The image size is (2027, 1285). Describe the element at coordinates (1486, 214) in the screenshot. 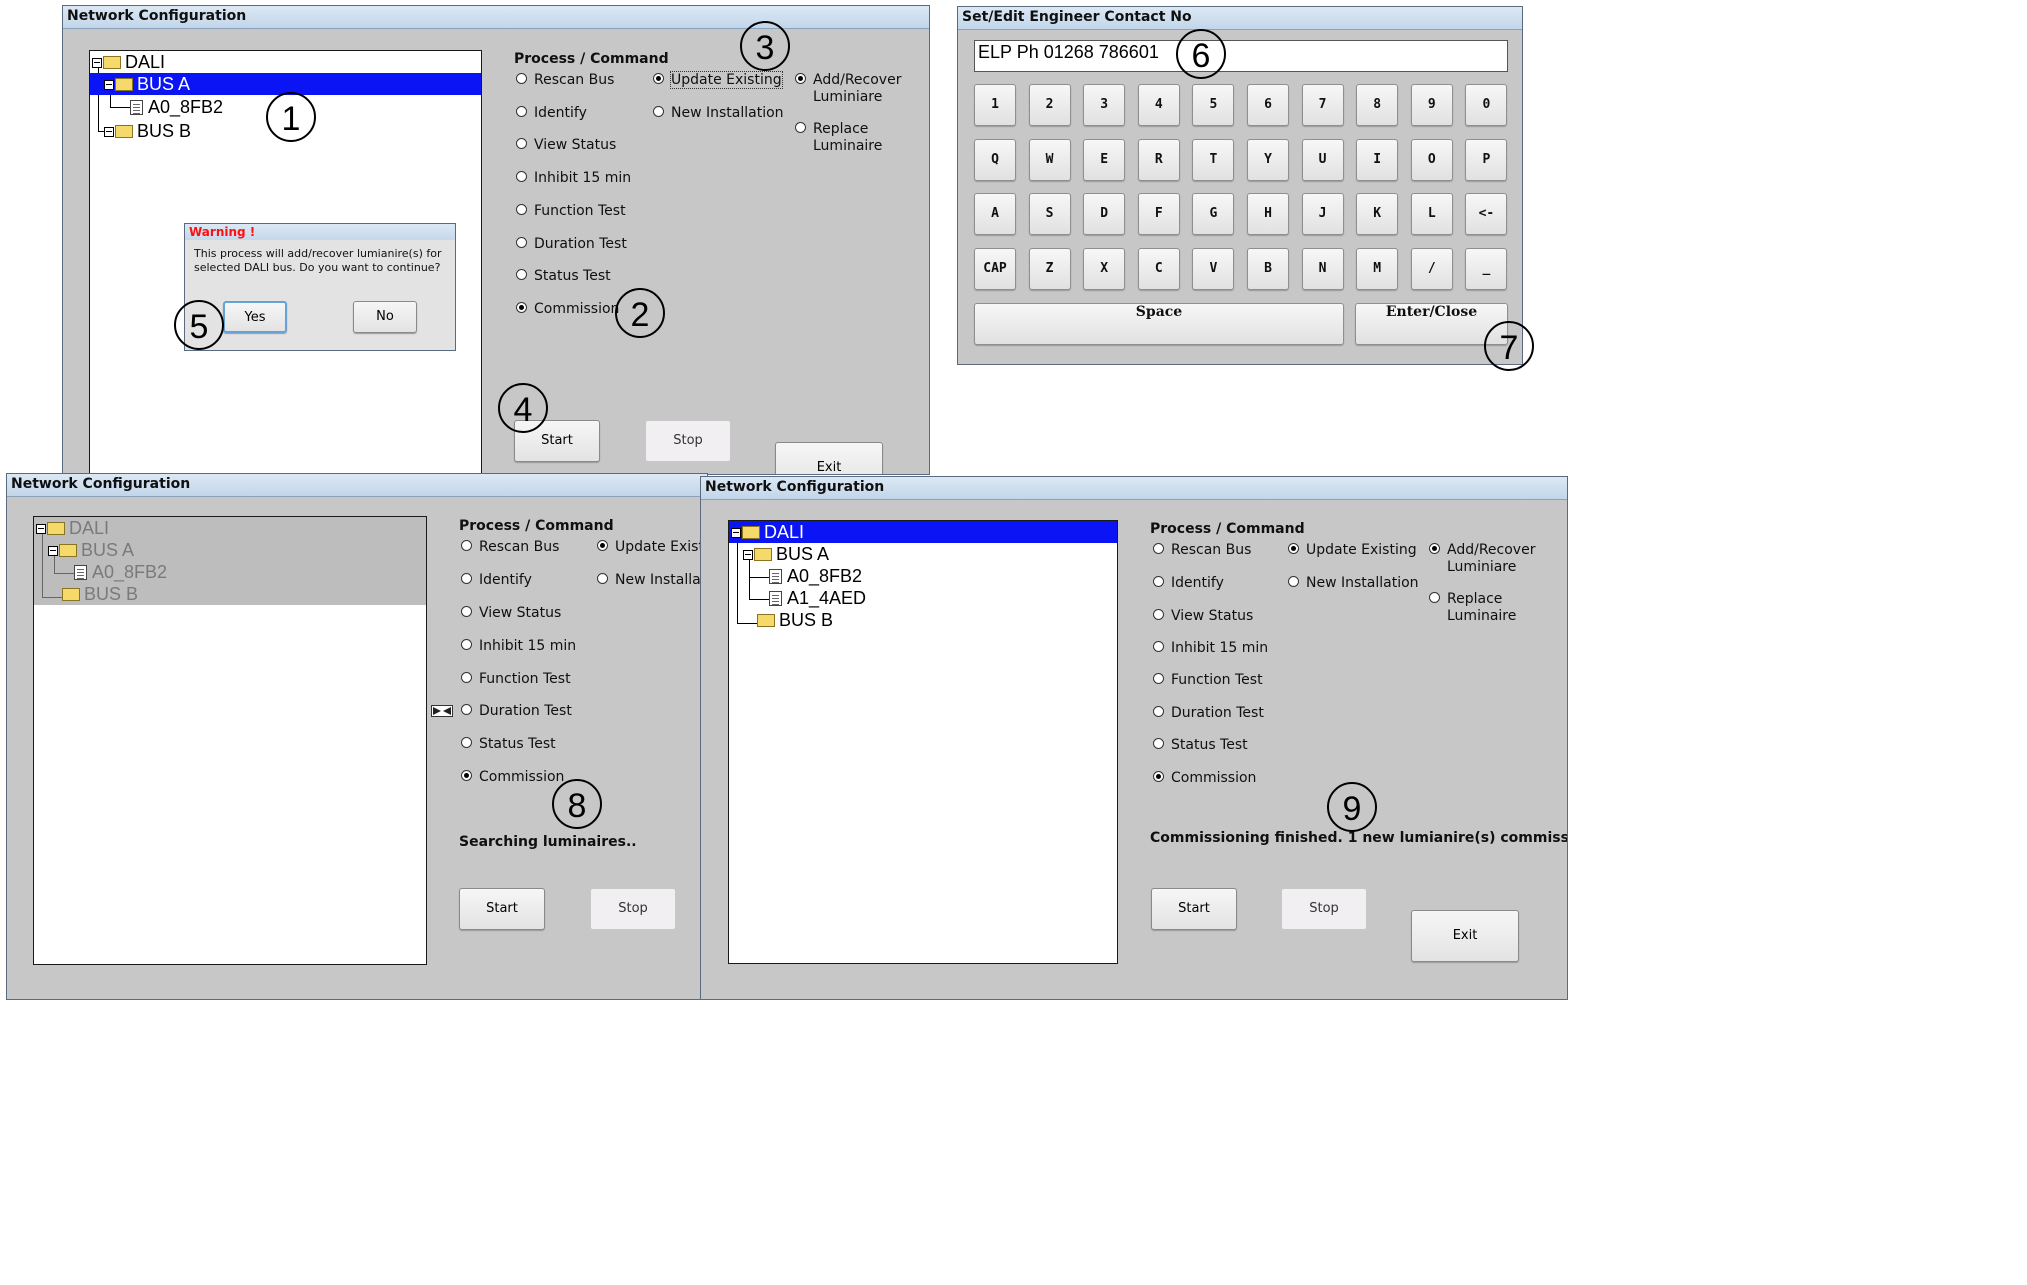

I see `key-2-9: <-` at that location.